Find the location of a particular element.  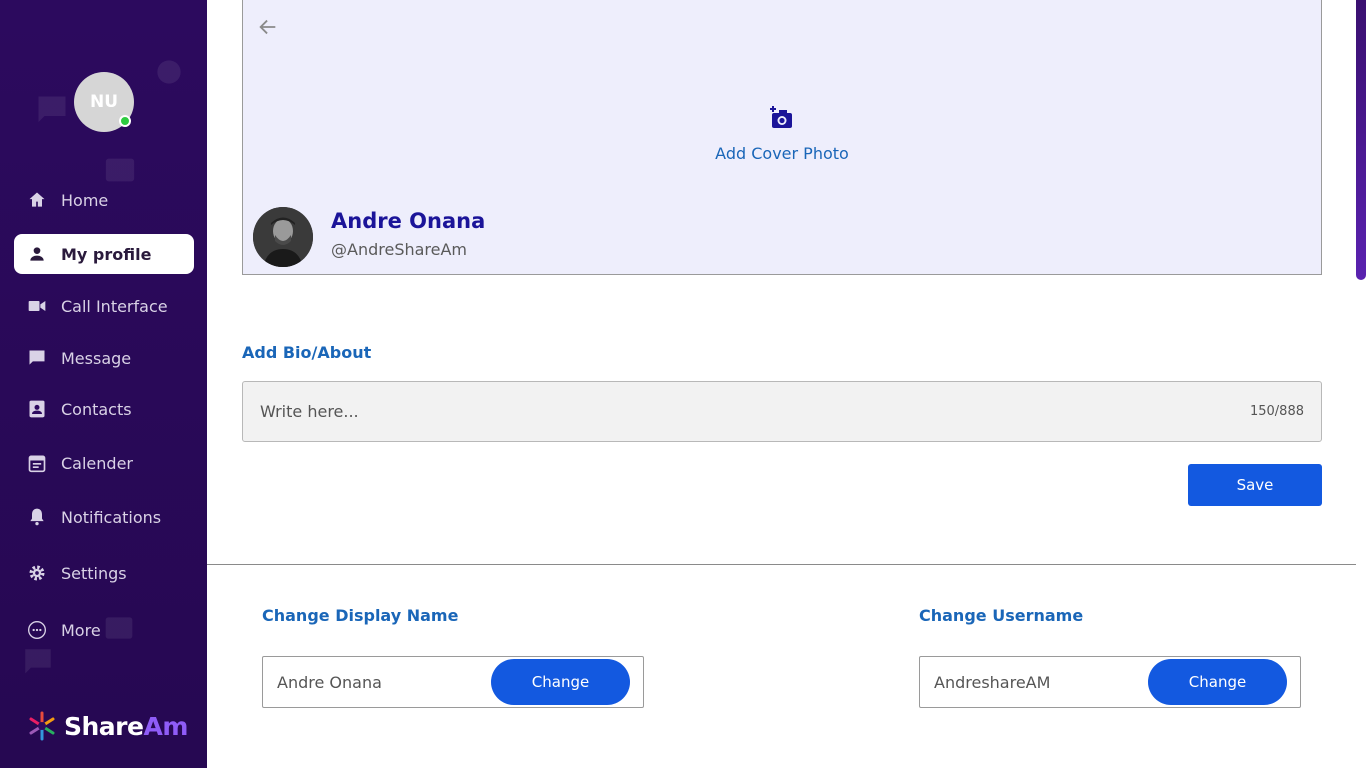

more-icon is located at coordinates (37, 630).